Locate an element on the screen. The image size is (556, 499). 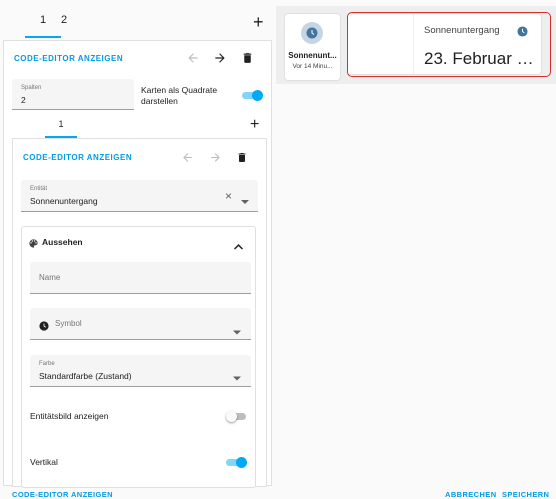
entity-label: Entität is located at coordinates (39, 189).